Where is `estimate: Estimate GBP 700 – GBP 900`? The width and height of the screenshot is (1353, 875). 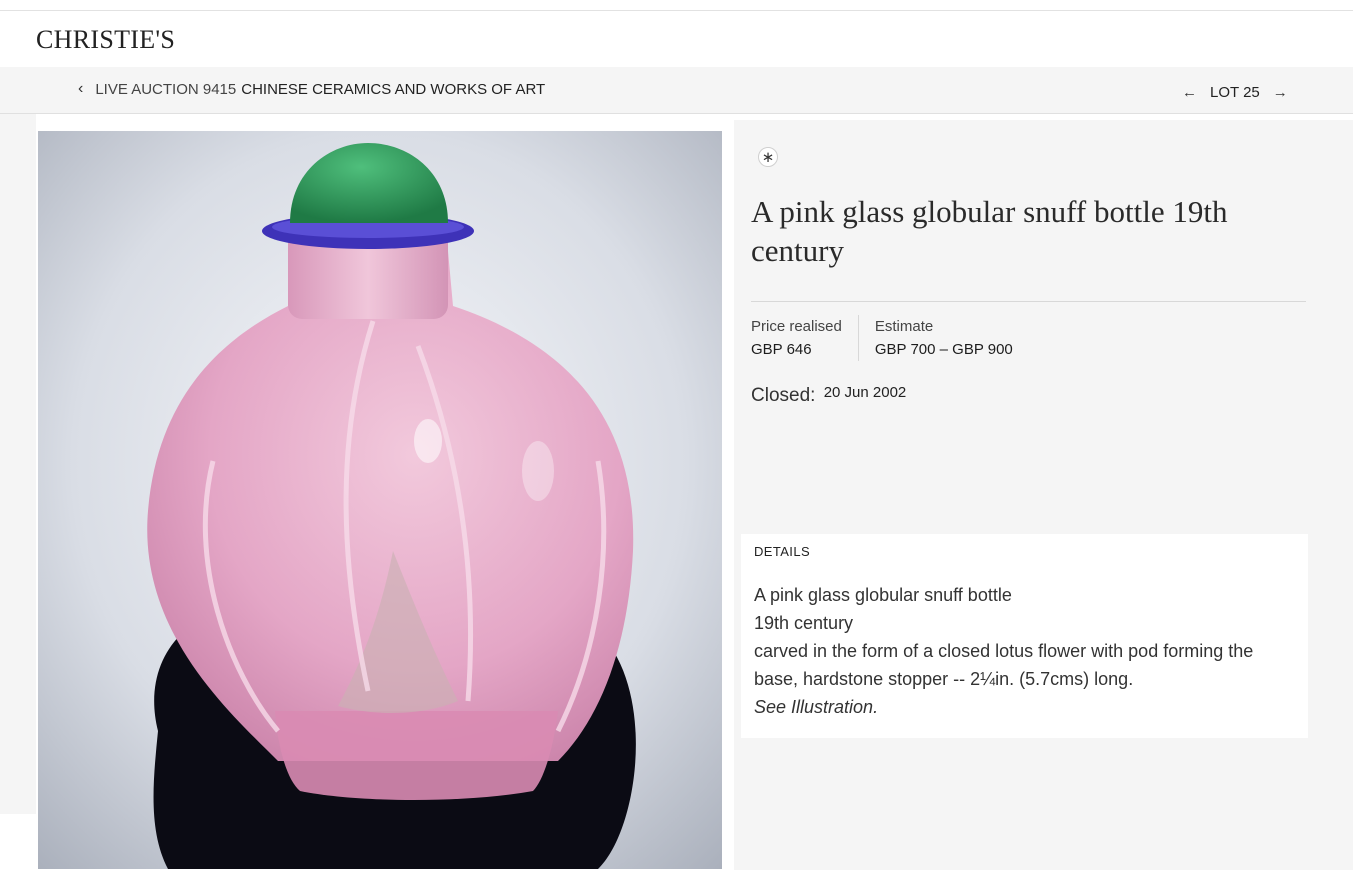 estimate: Estimate GBP 700 – GBP 900 is located at coordinates (936, 338).